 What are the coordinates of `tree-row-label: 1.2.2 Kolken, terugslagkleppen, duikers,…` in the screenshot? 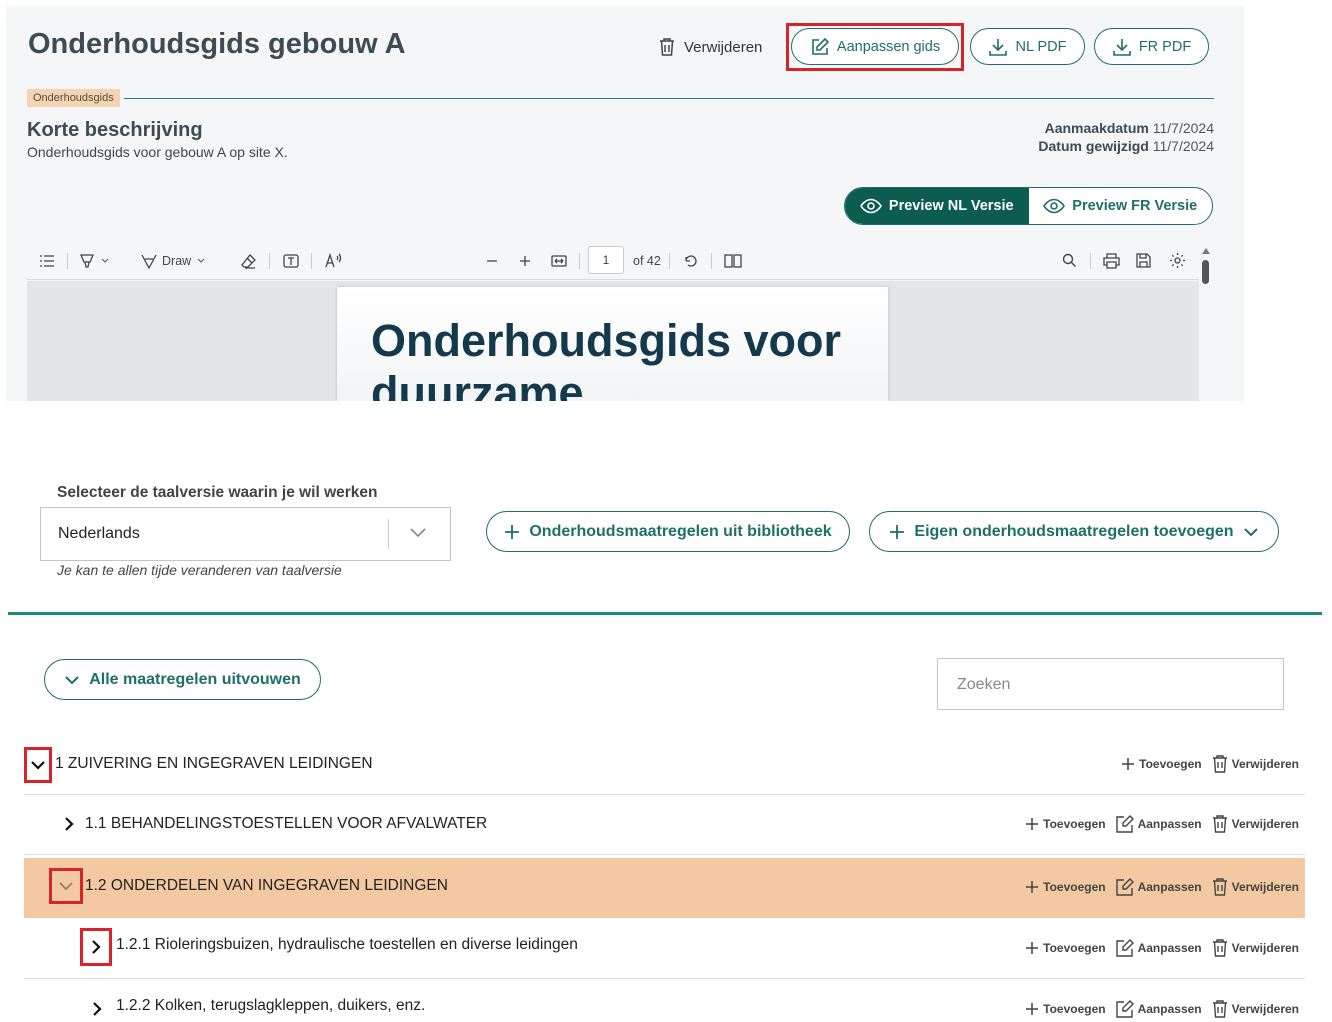 It's located at (271, 1005).